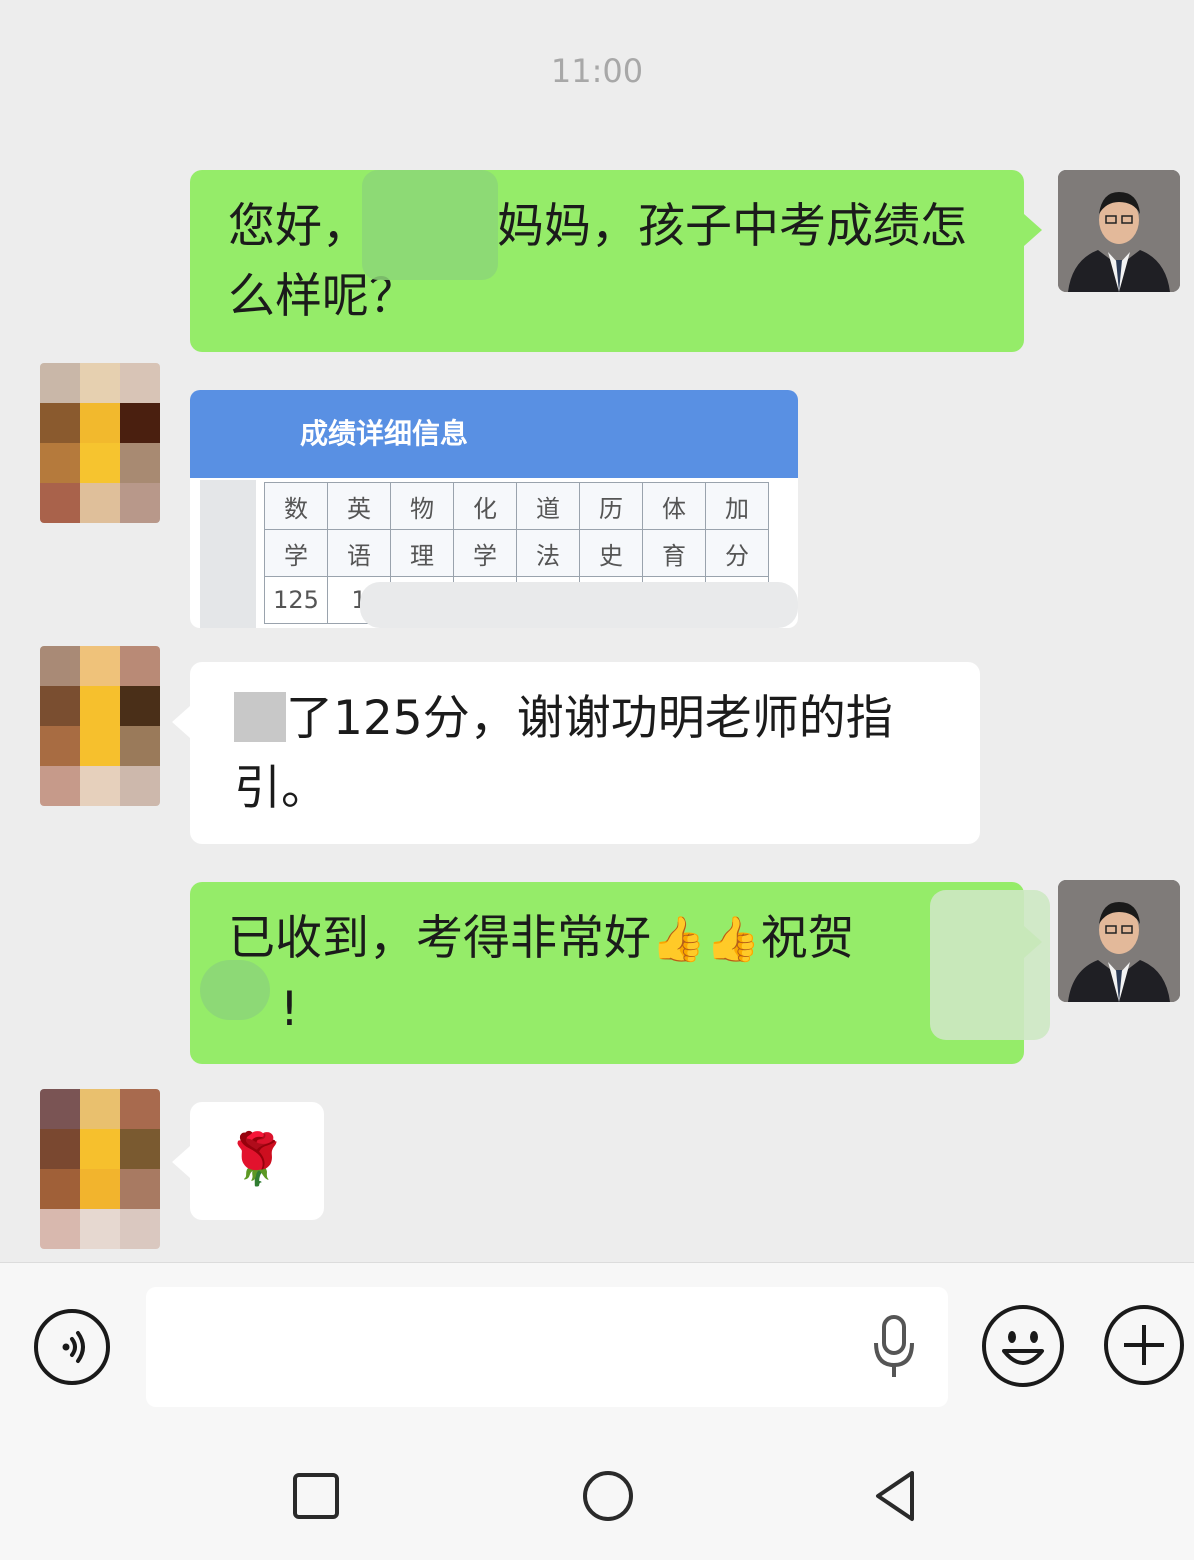 Image resolution: width=1194 pixels, height=1560 pixels. I want to click on message-input, so click(547, 1347).